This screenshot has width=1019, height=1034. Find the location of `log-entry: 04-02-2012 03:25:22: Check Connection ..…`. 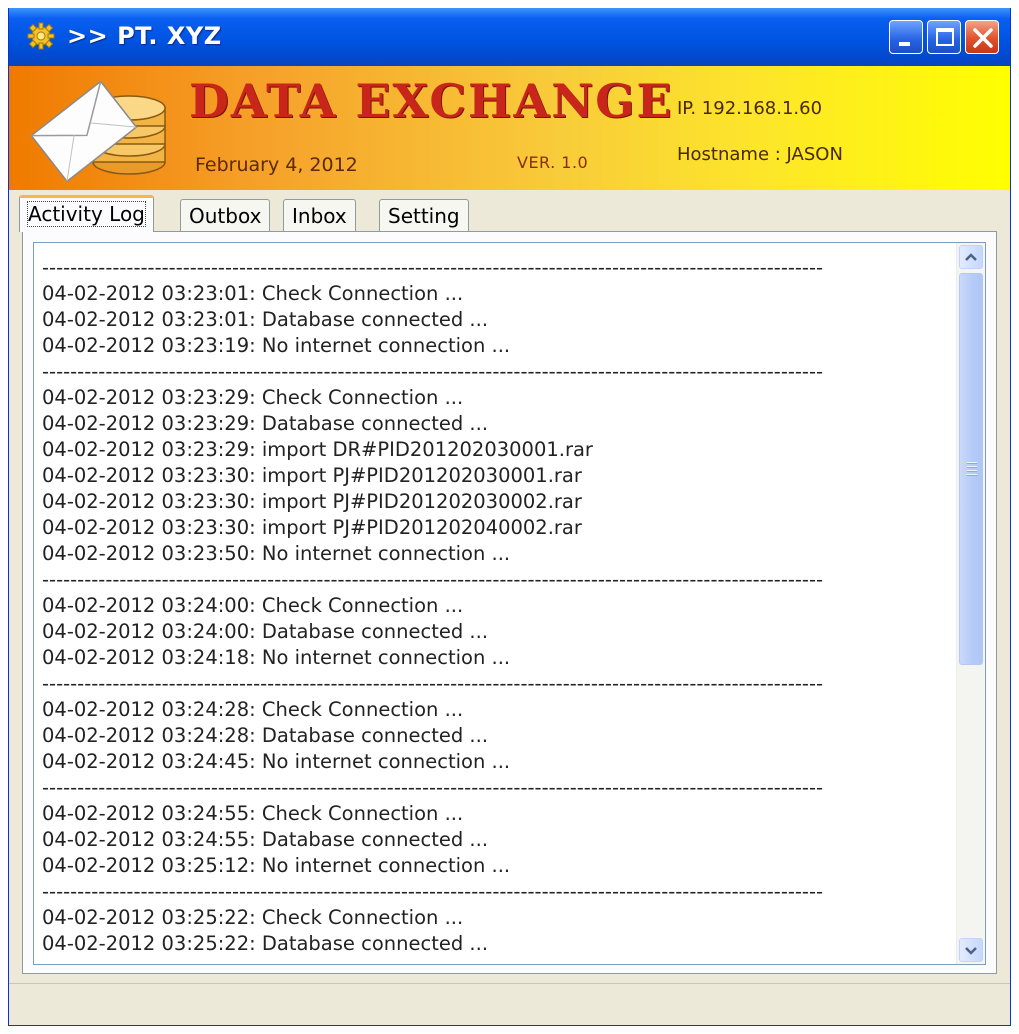

log-entry: 04-02-2012 03:25:22: Check Connection ..… is located at coordinates (253, 917).